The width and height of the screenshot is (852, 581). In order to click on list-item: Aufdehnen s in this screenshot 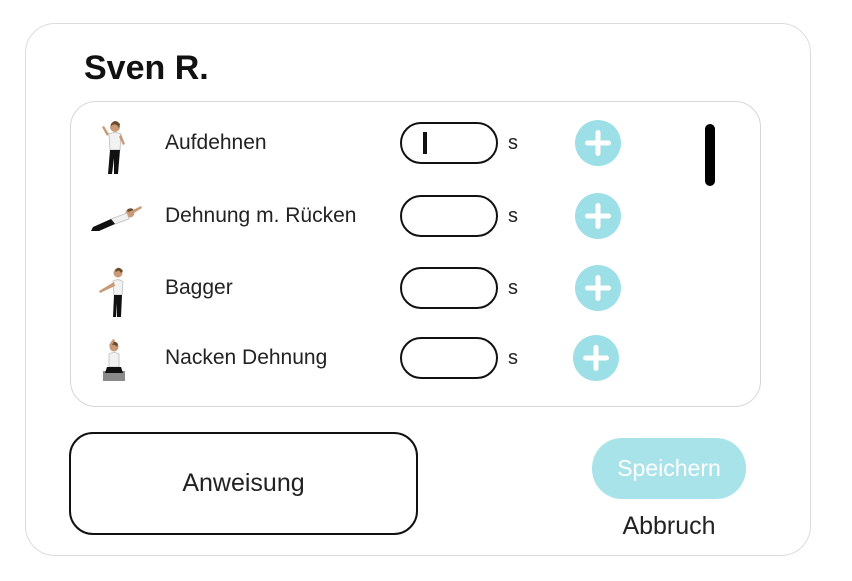, I will do `click(415, 149)`.